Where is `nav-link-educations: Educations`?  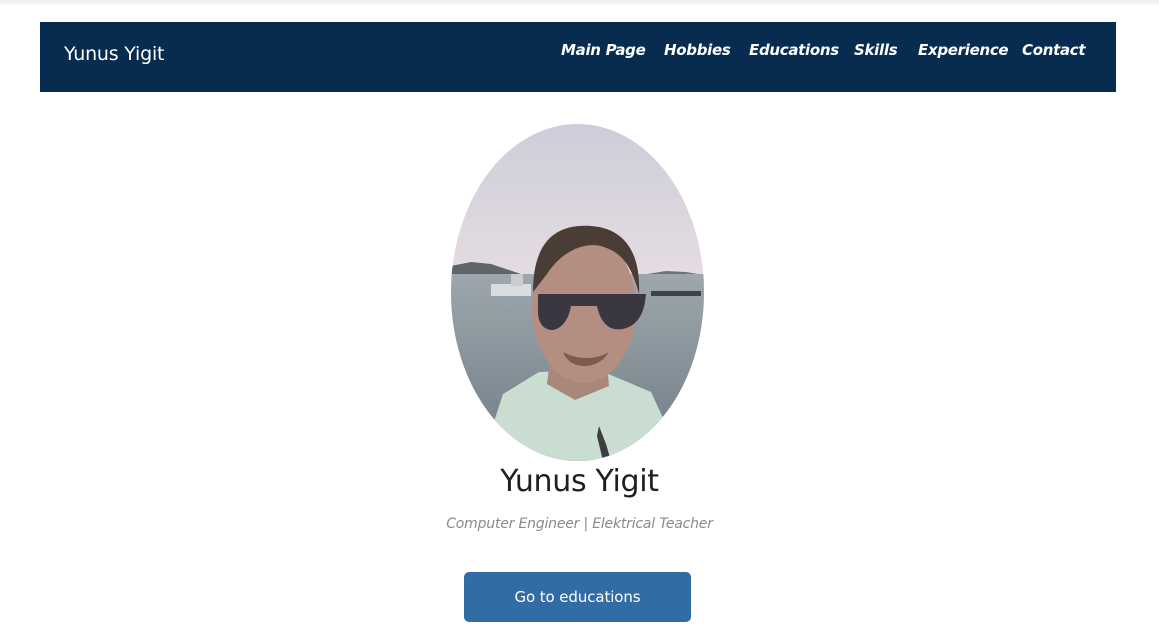 nav-link-educations: Educations is located at coordinates (794, 50).